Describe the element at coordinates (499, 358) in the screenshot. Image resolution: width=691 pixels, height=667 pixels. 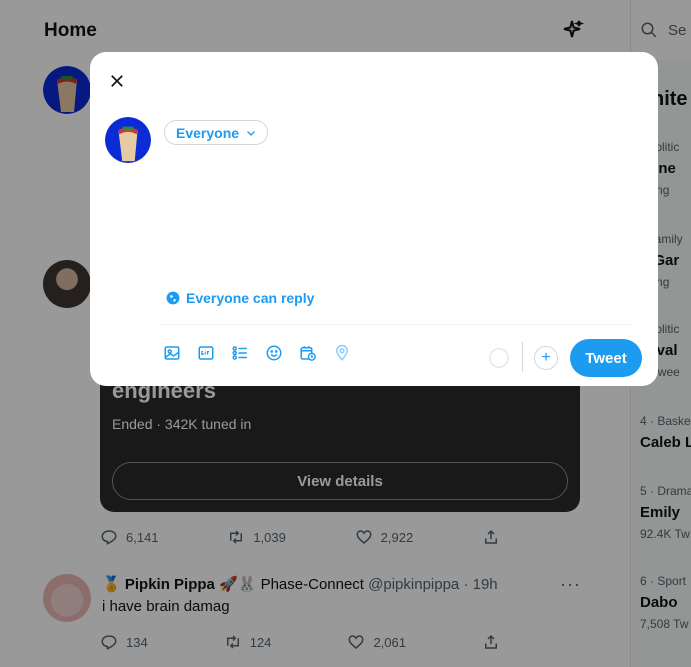
I see `character-count-ring` at that location.